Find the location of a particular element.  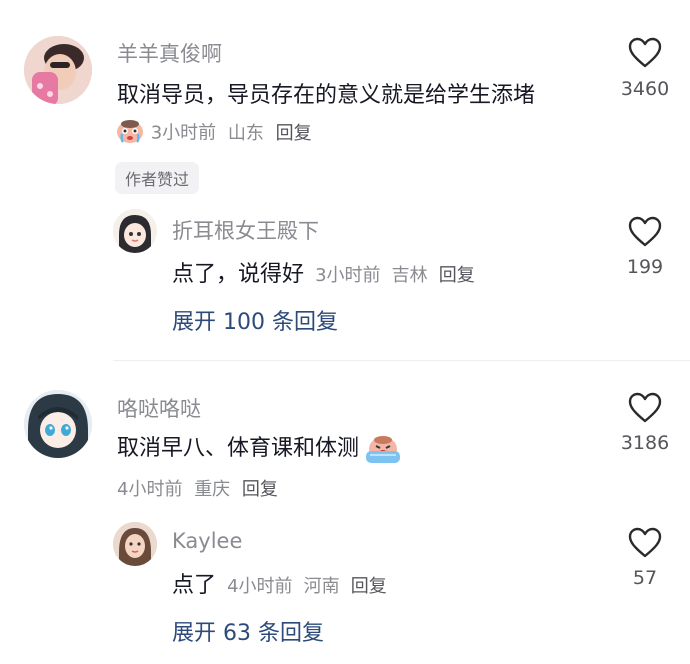

comment-meta: 3小时前 山东 回复 is located at coordinates (213, 133).